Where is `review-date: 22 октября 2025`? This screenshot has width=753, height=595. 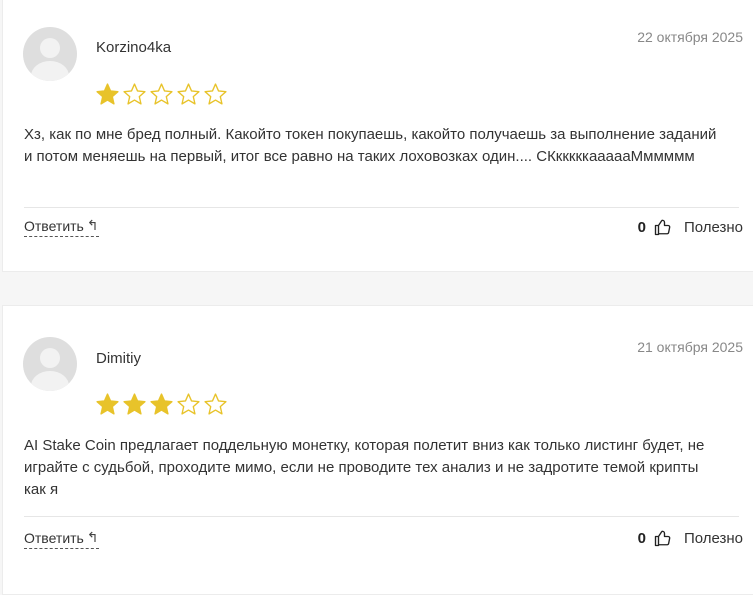 review-date: 22 октября 2025 is located at coordinates (690, 37).